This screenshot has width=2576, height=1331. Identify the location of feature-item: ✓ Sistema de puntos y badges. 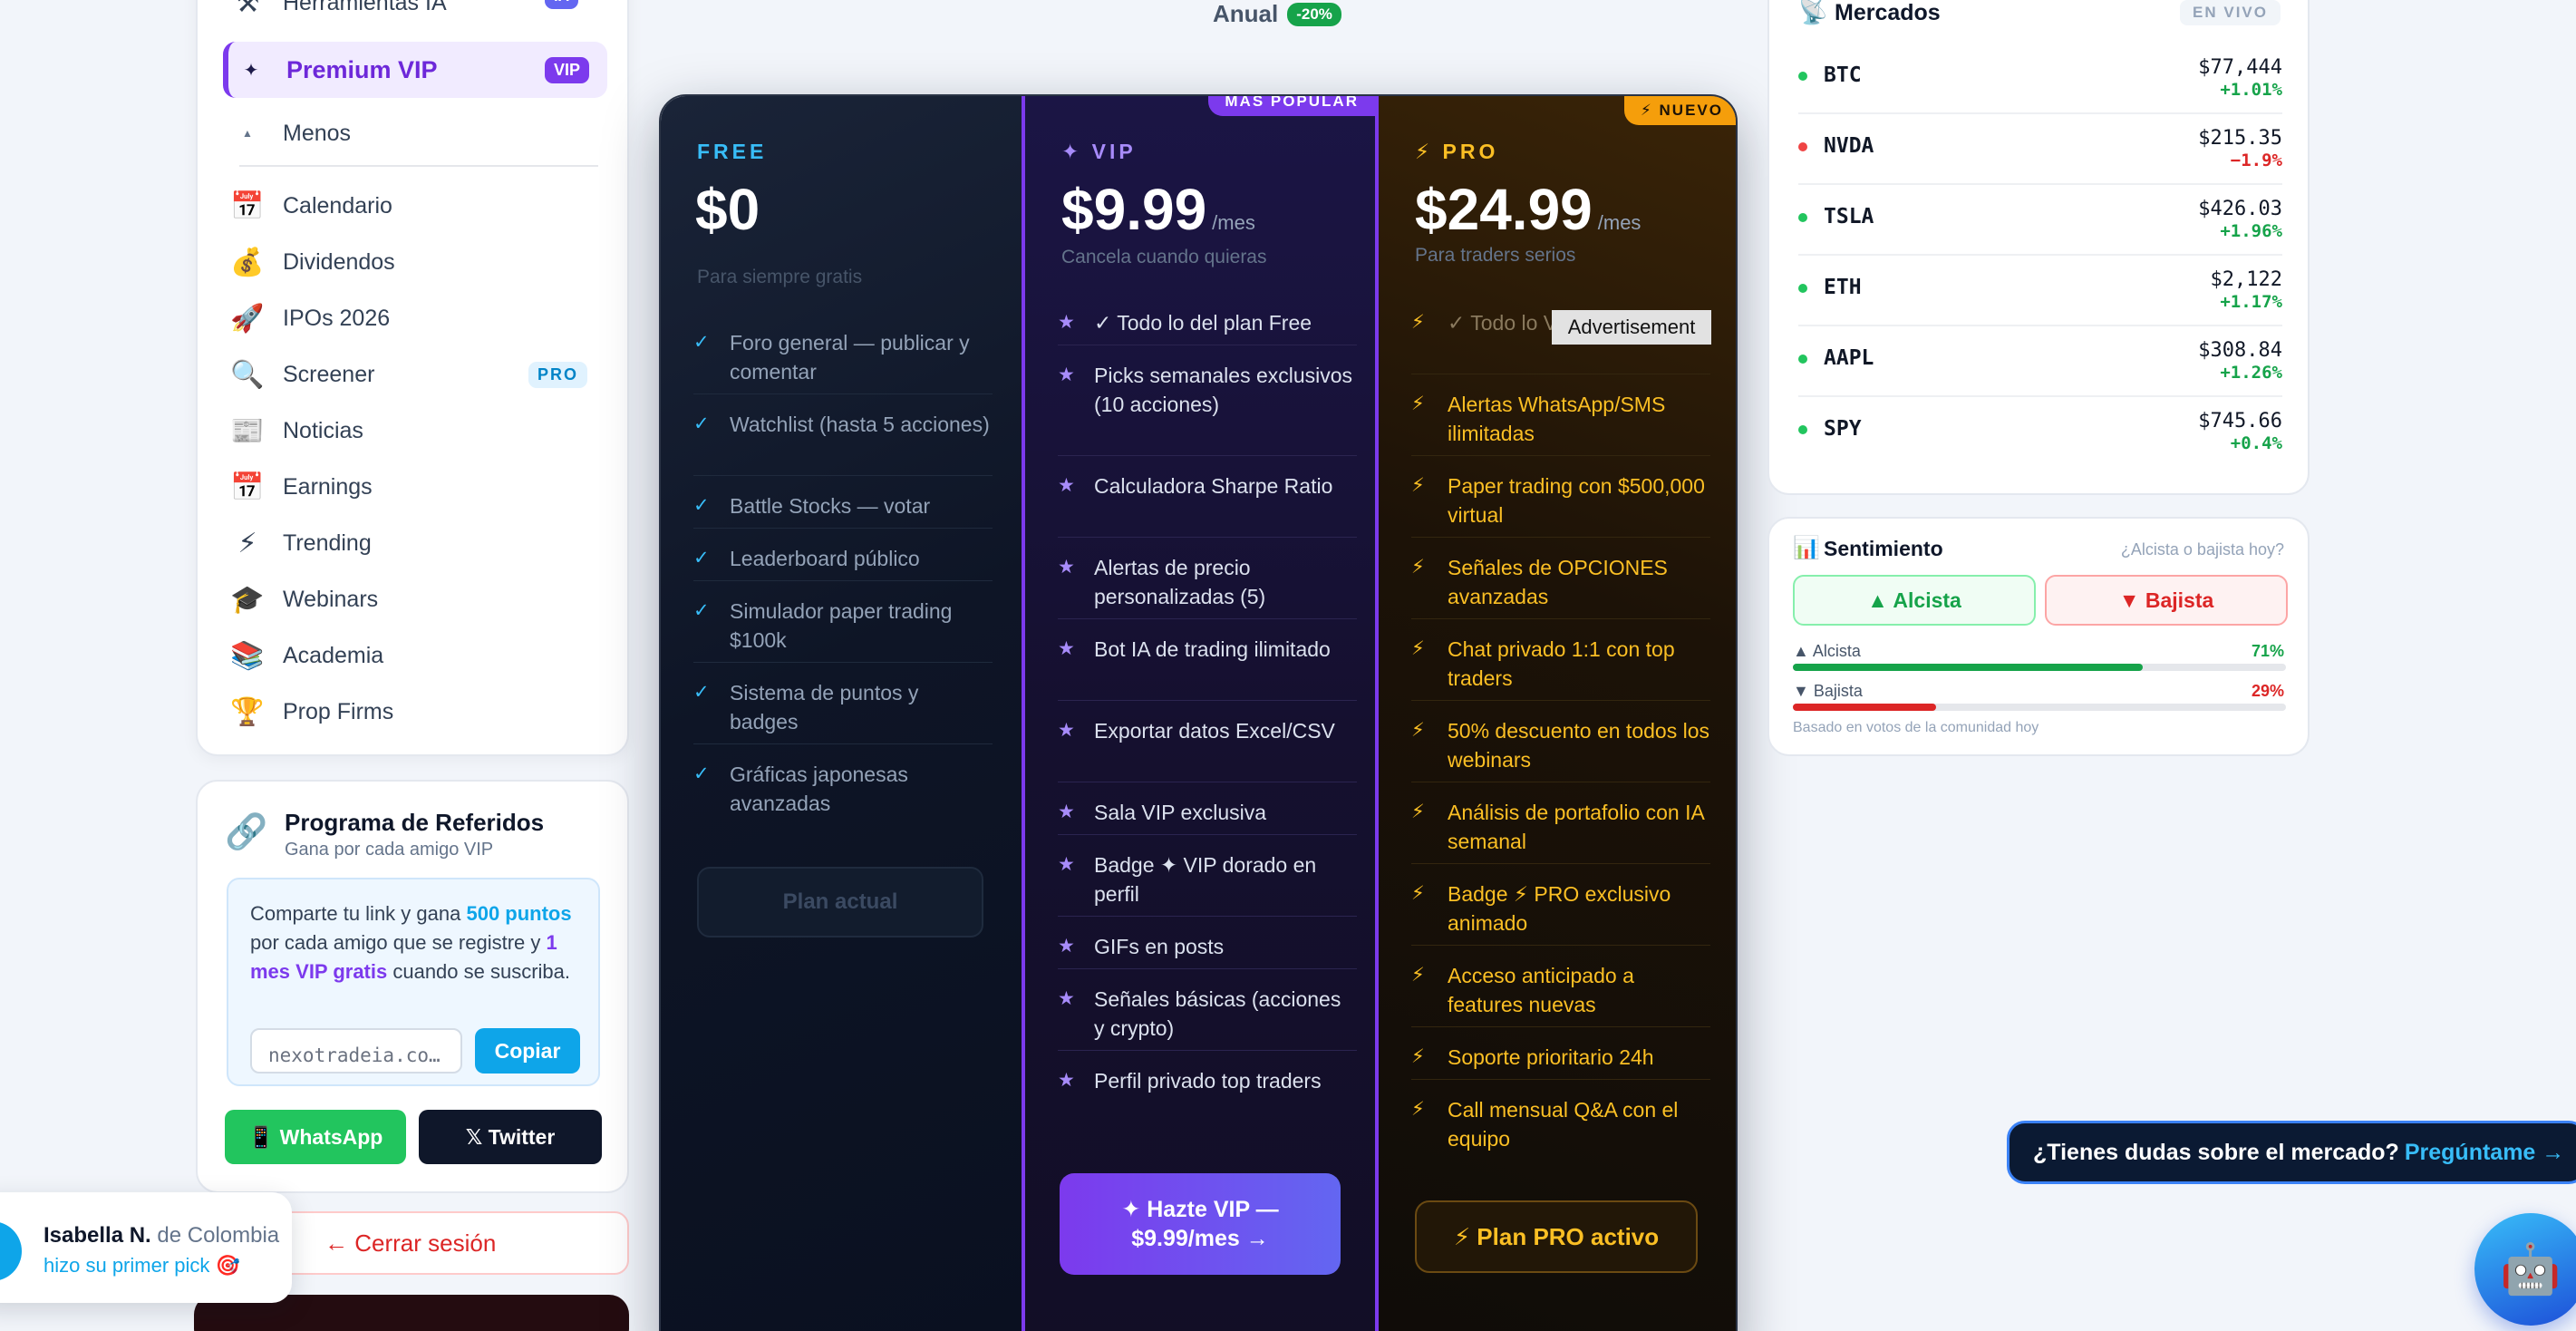
(843, 707).